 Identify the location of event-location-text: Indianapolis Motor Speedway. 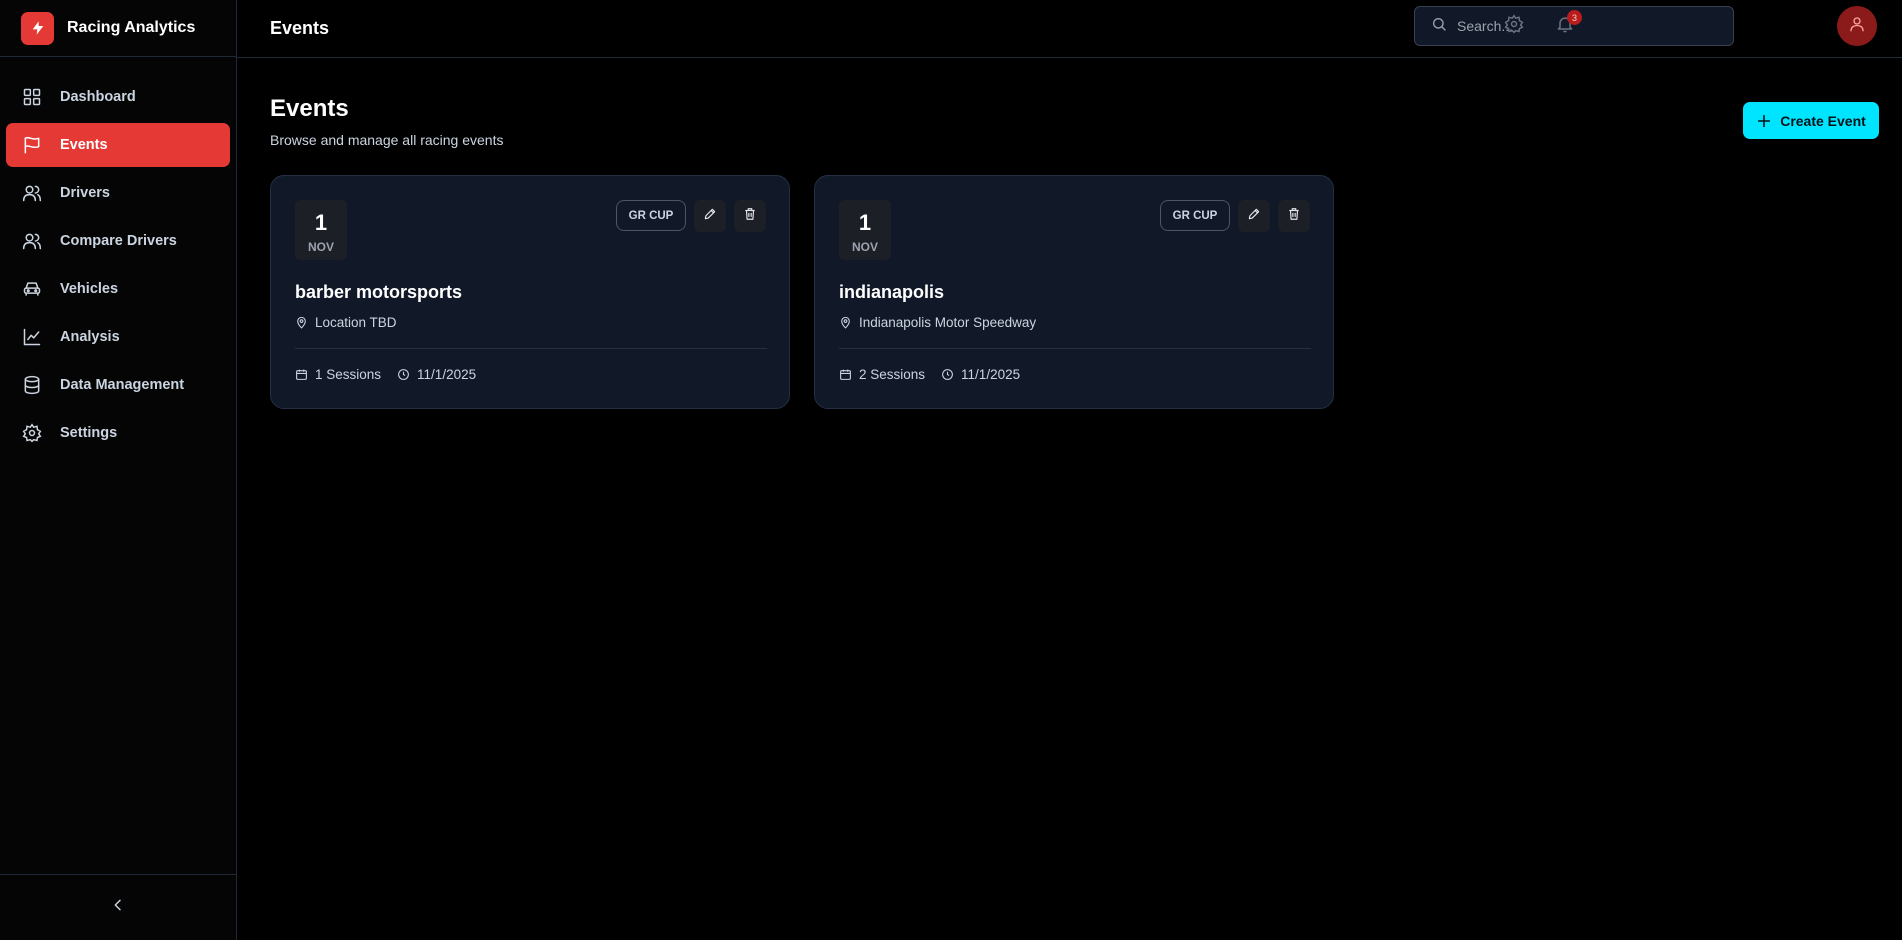
(948, 322).